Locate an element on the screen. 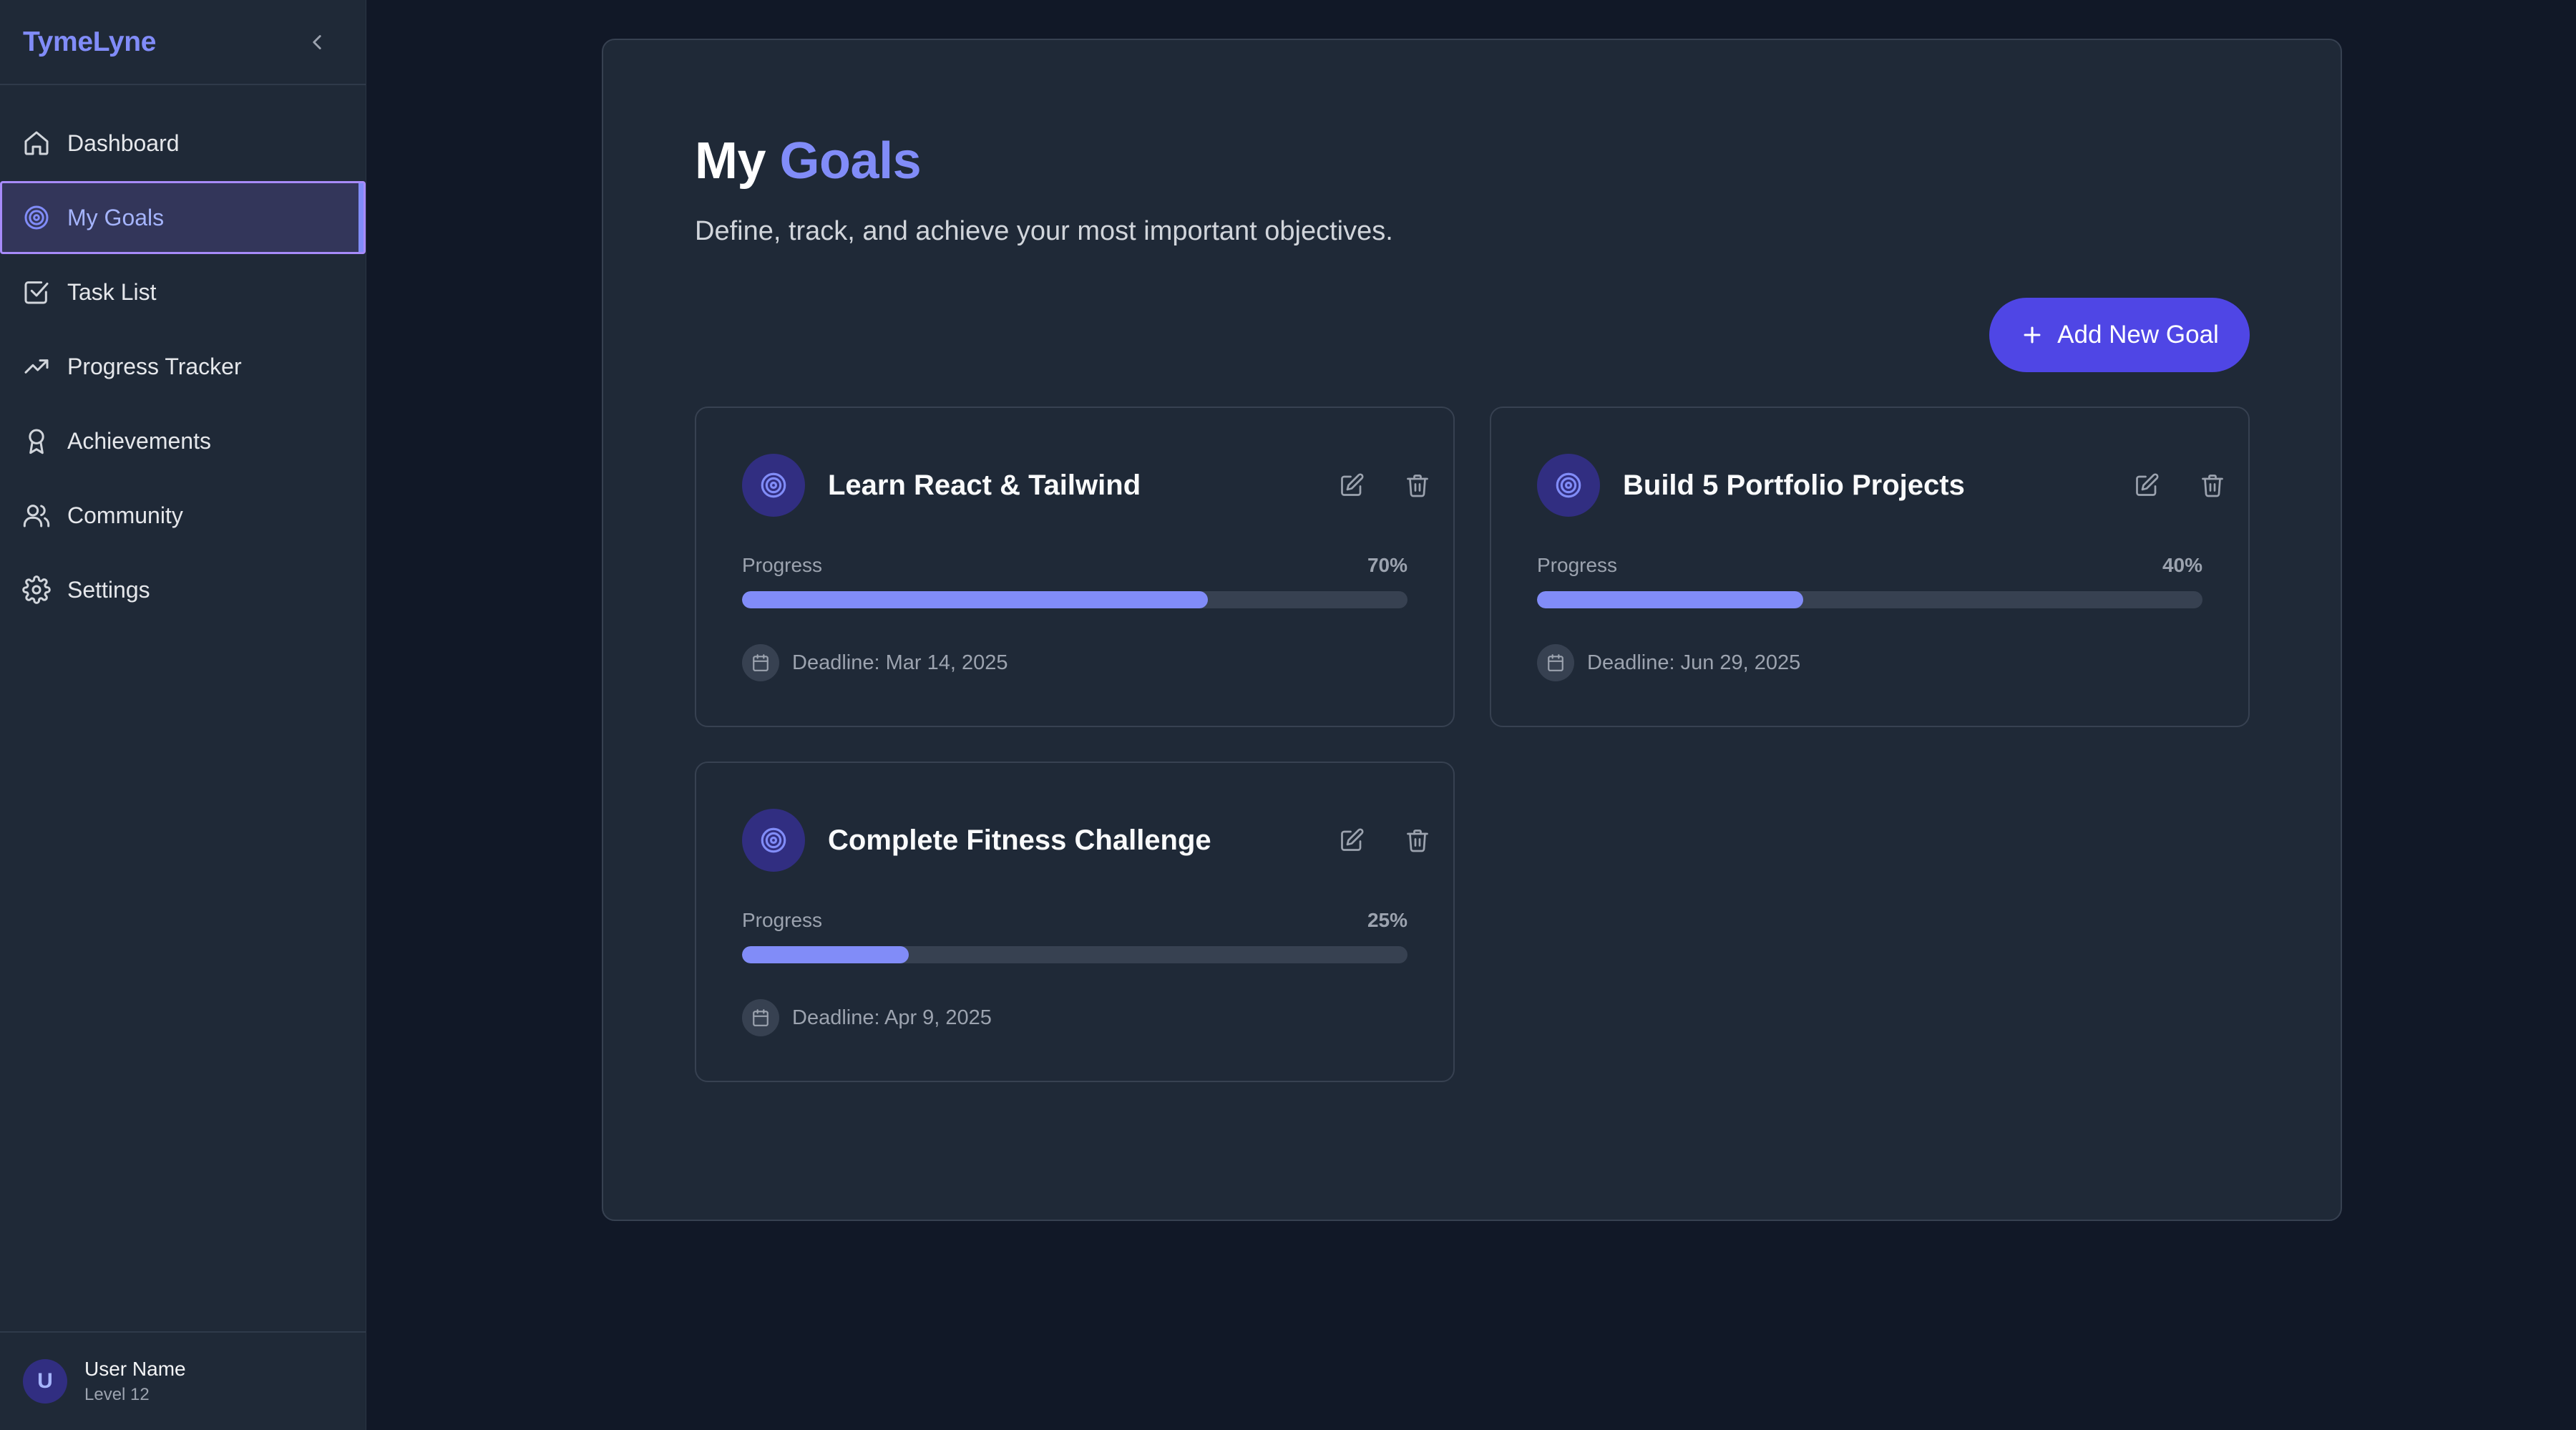  users-icon is located at coordinates (36, 515).